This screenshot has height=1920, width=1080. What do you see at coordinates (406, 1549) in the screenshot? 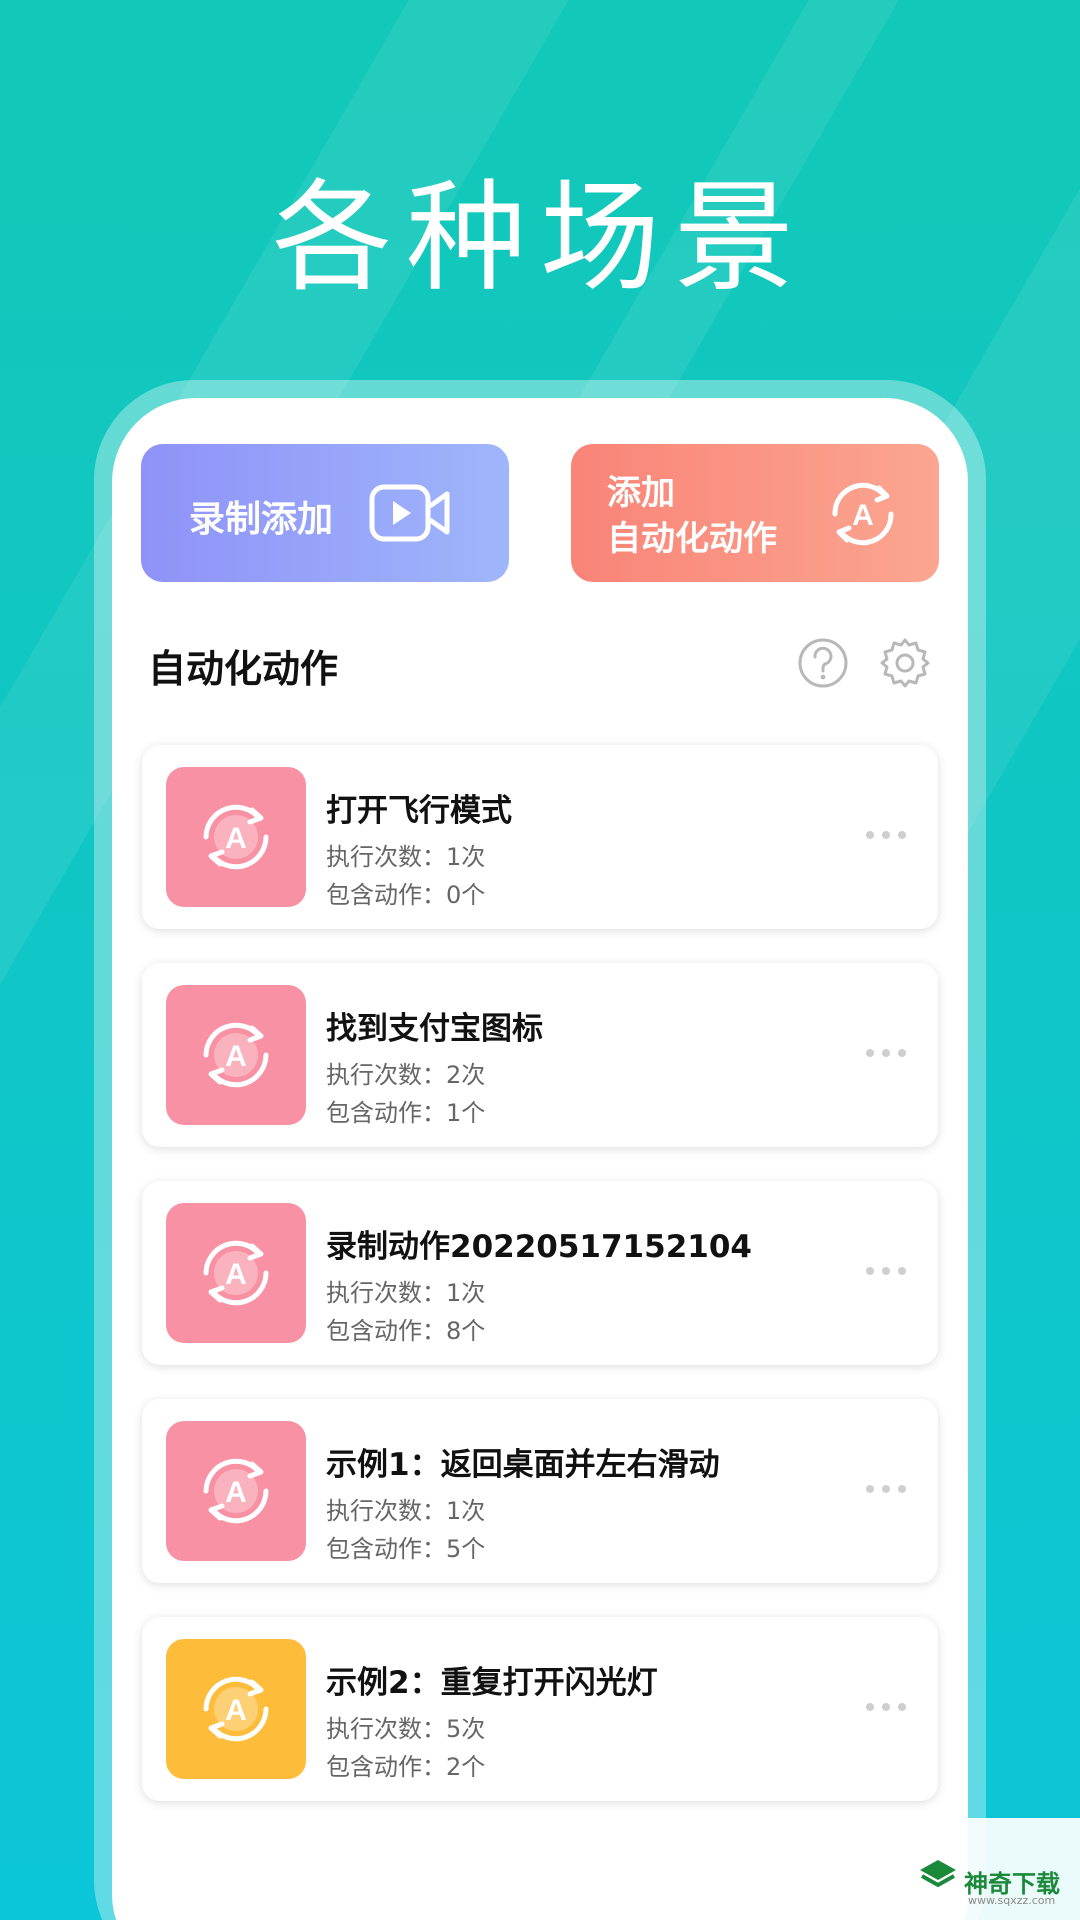
I see `action-count: 包含动作：5个` at bounding box center [406, 1549].